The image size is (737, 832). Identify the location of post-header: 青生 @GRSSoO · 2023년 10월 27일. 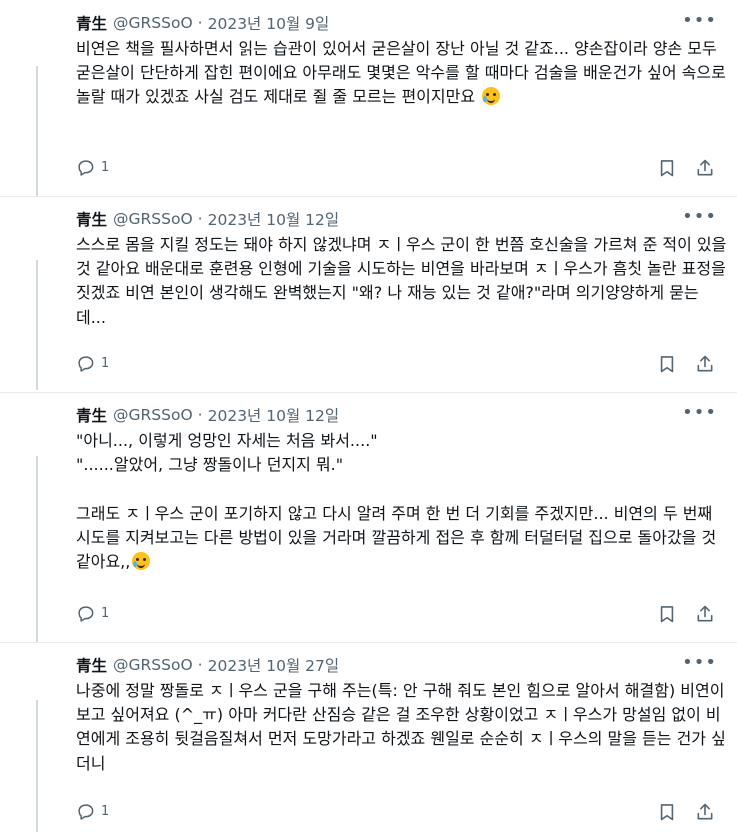
(207, 665).